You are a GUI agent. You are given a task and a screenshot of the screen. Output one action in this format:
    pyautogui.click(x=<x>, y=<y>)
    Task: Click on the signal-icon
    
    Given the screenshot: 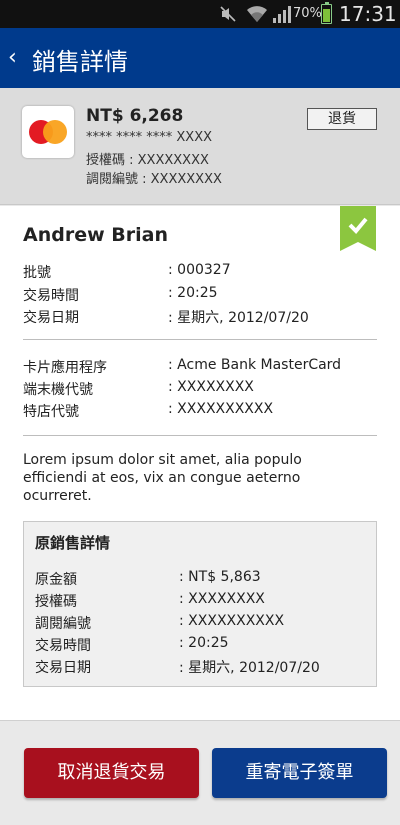 What is the action you would take?
    pyautogui.click(x=282, y=14)
    